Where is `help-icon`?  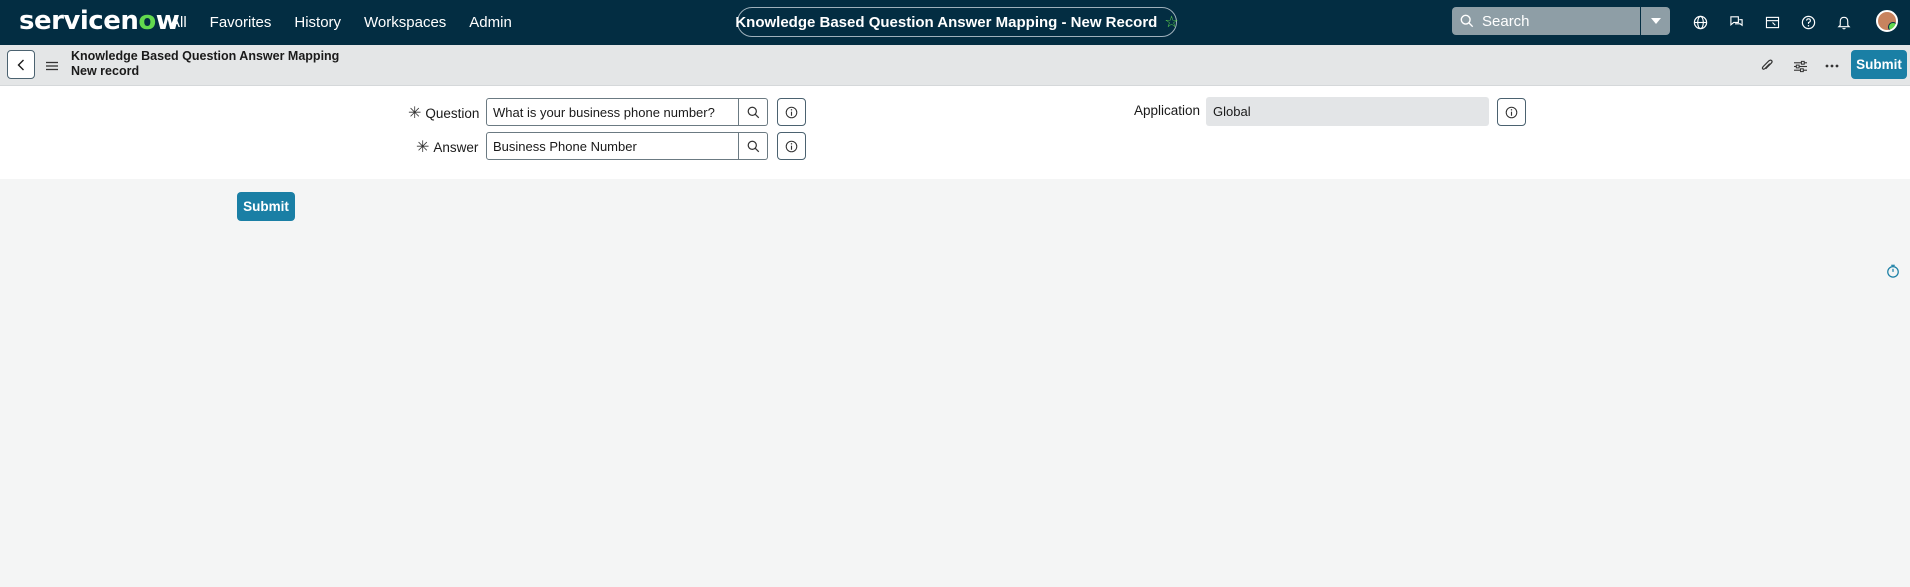
help-icon is located at coordinates (1808, 22).